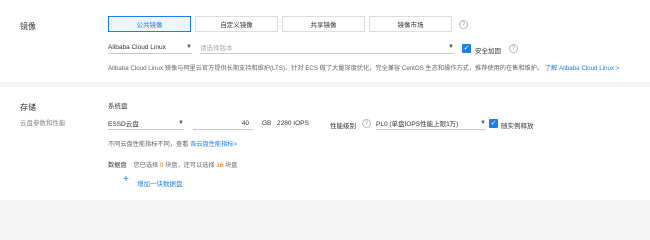  What do you see at coordinates (410, 24) in the screenshot?
I see `tab-image-market: 镜像市场` at bounding box center [410, 24].